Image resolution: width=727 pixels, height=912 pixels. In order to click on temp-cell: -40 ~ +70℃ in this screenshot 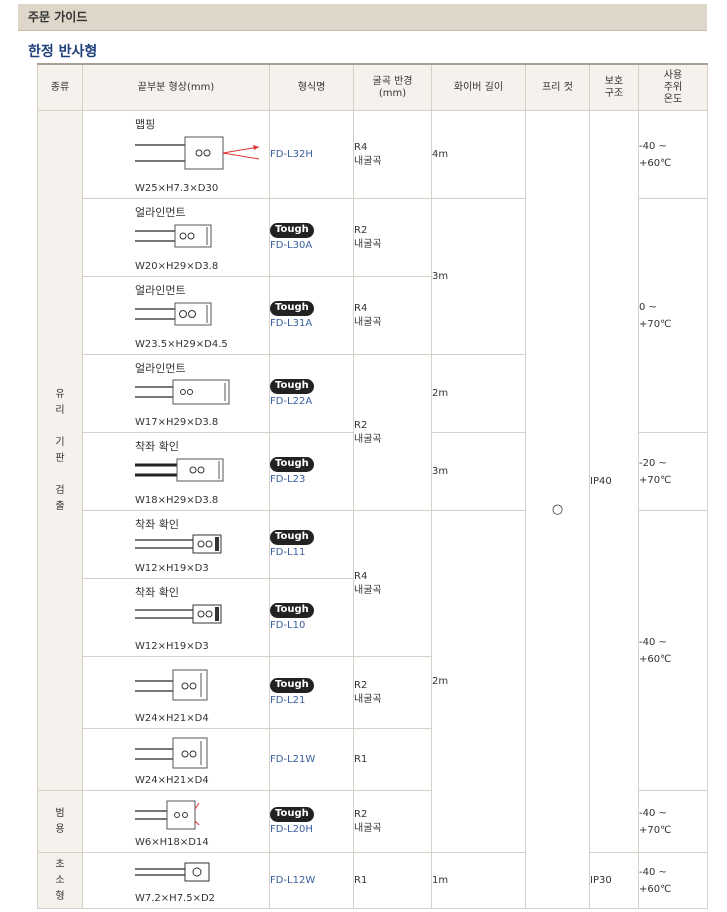, I will do `click(673, 821)`.